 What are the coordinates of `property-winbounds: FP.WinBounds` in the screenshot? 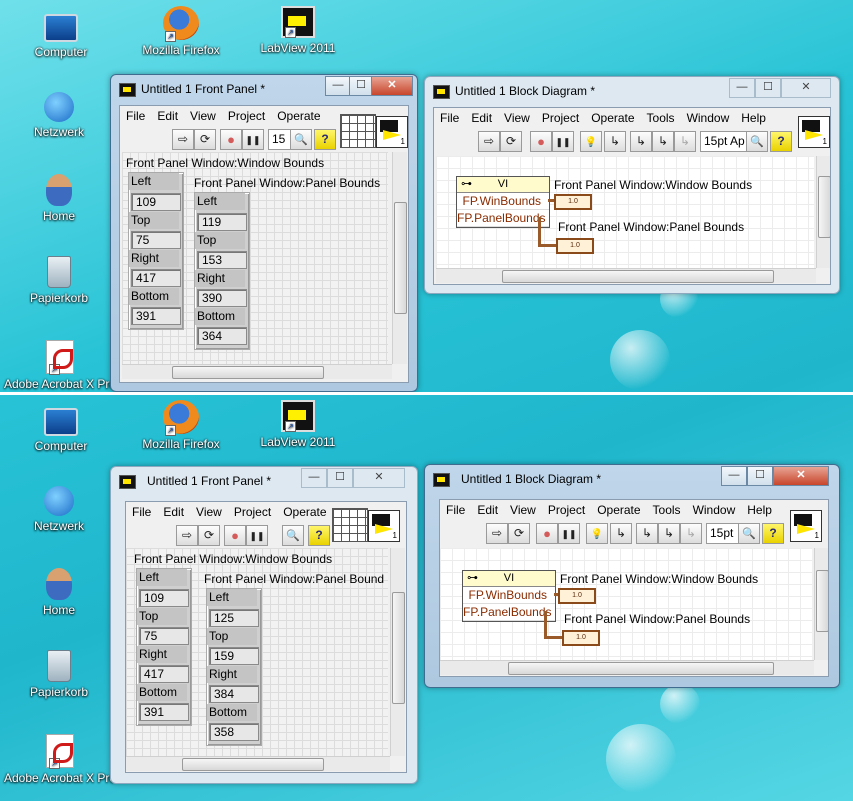 It's located at (509, 595).